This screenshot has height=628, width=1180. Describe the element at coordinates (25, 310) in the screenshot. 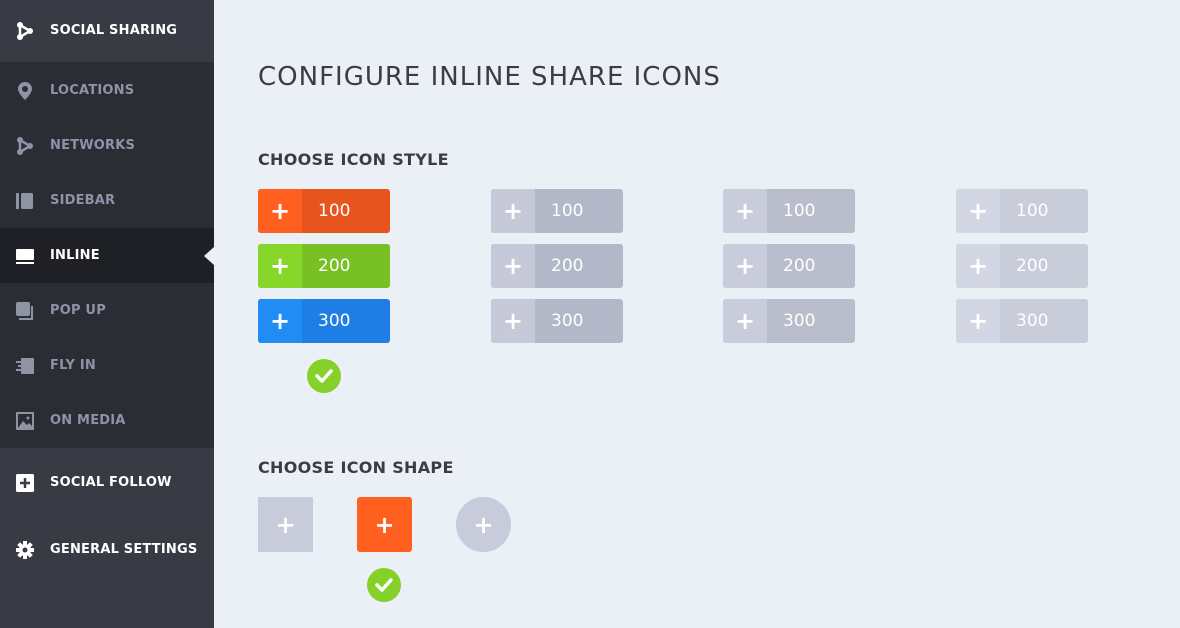

I see `popup-icon` at that location.